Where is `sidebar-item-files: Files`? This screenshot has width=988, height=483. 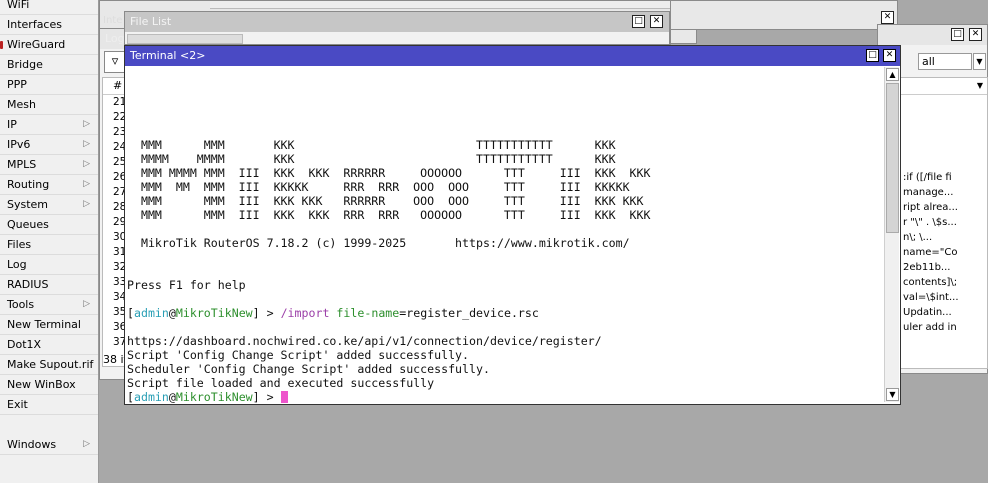
sidebar-item-files: Files is located at coordinates (49, 245).